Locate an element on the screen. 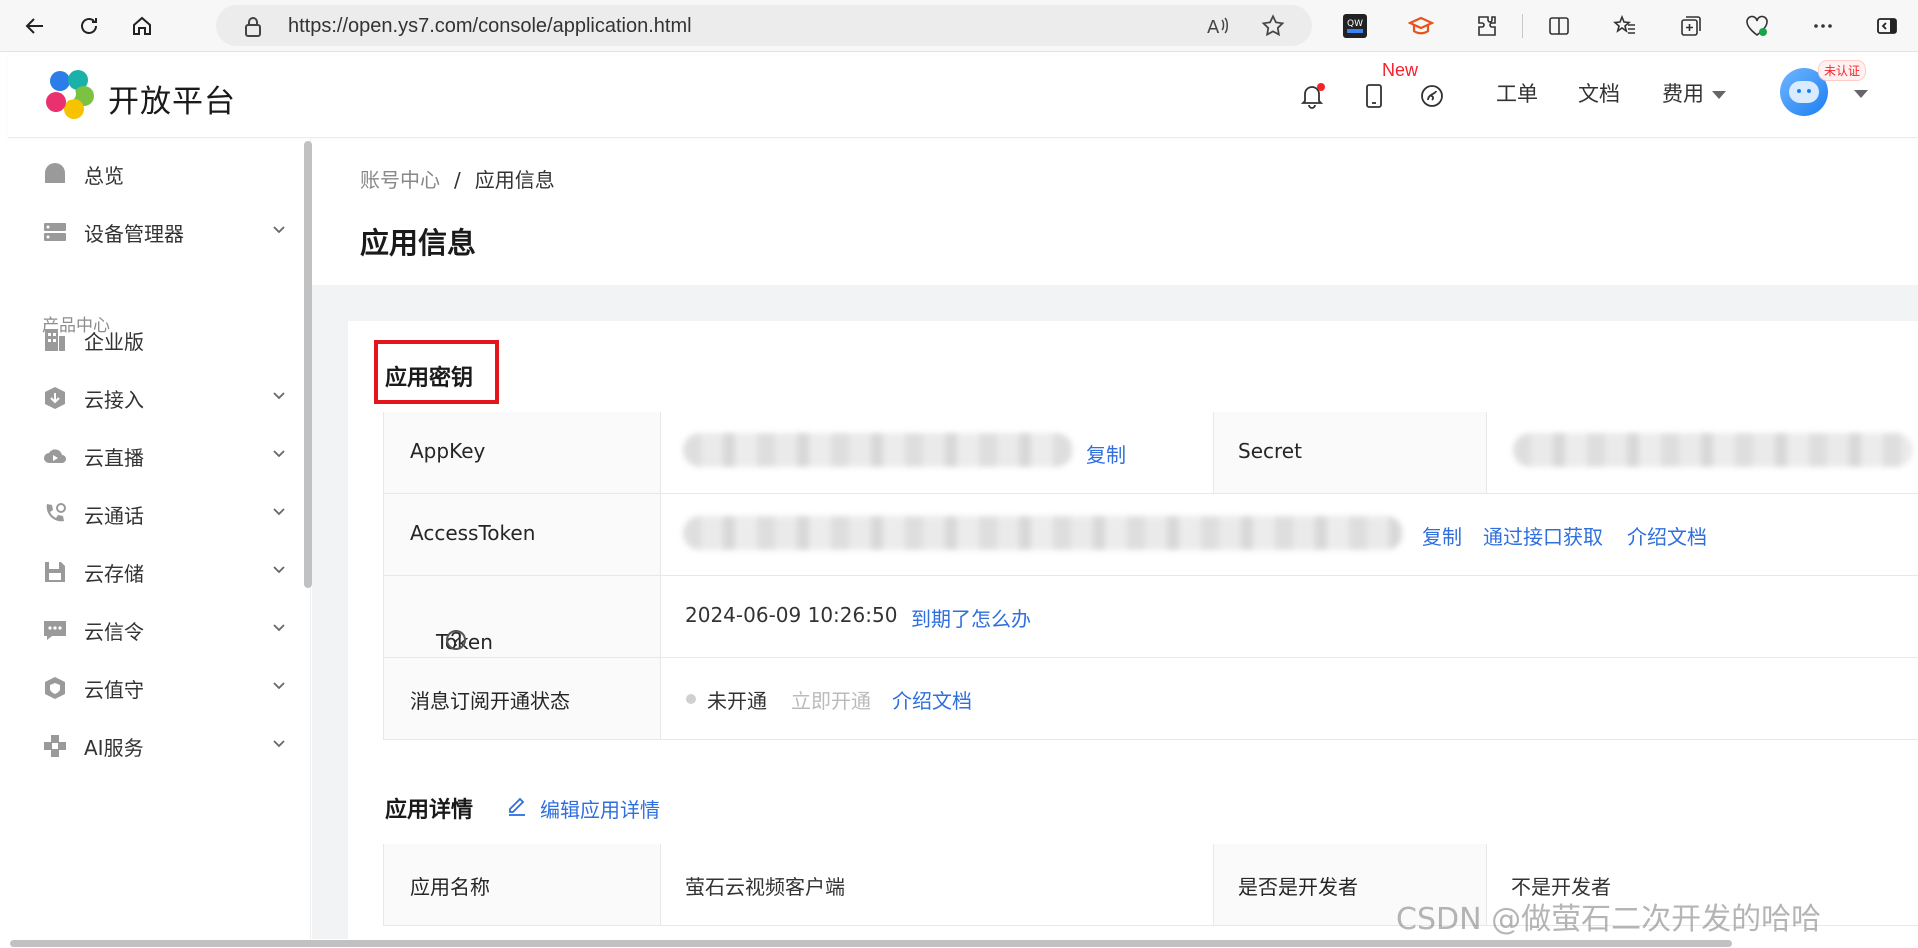 This screenshot has height=948, width=1918. sidebar-item-cloud-call: 云通话 is located at coordinates (153, 513).